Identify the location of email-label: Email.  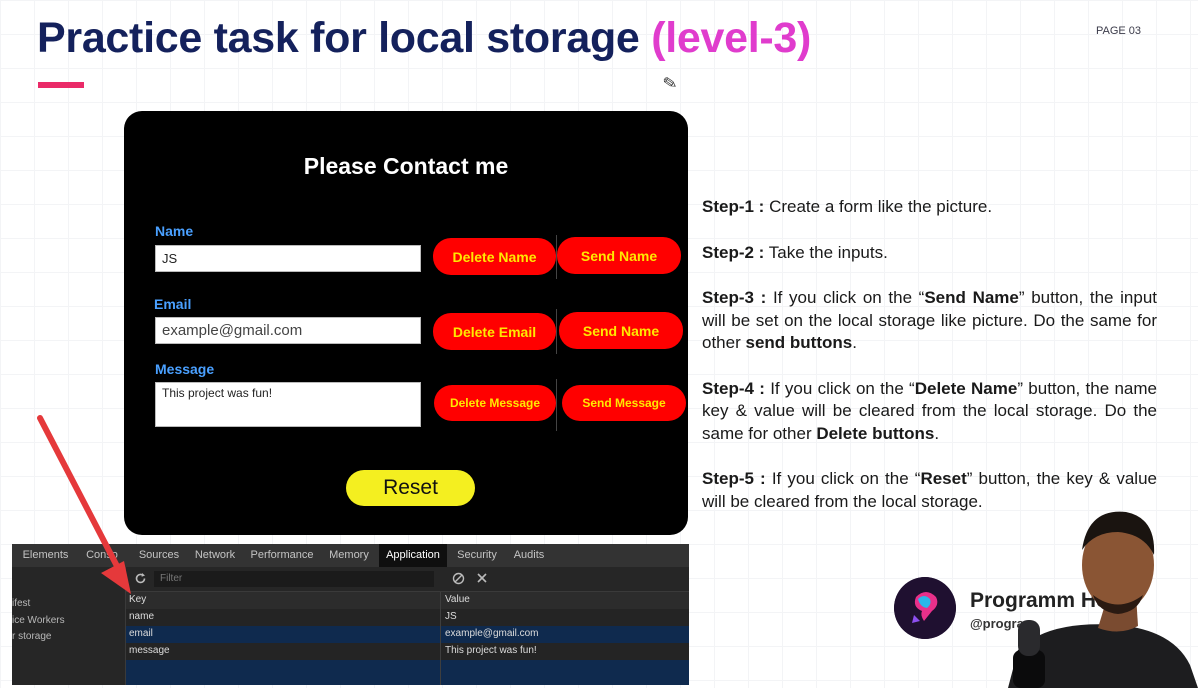
(173, 304).